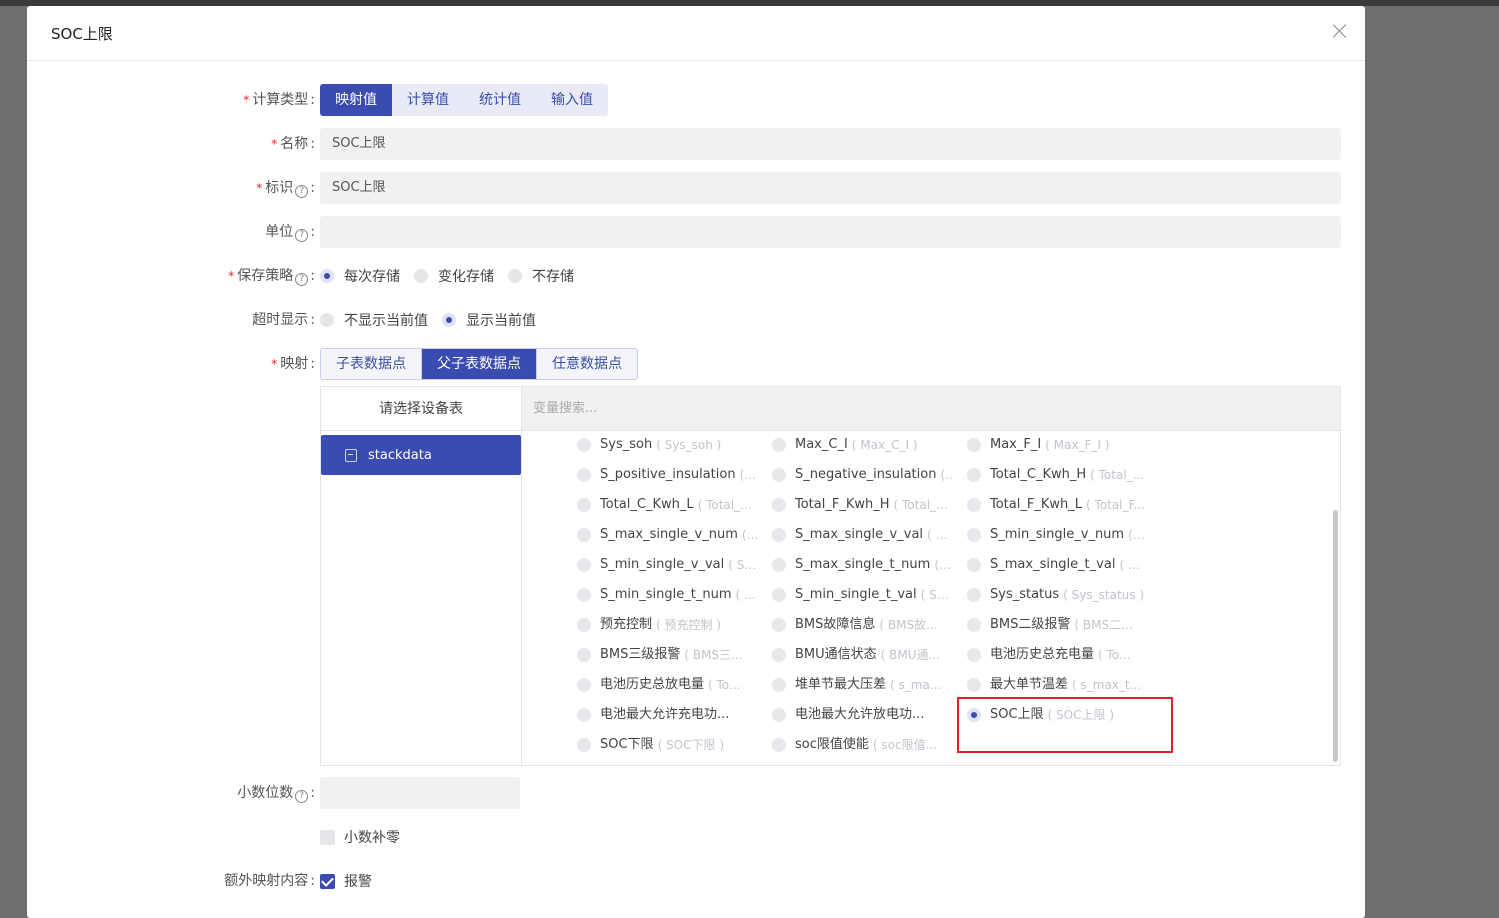 This screenshot has width=1499, height=918. I want to click on calc-type-statistic-button: 统计值, so click(500, 100).